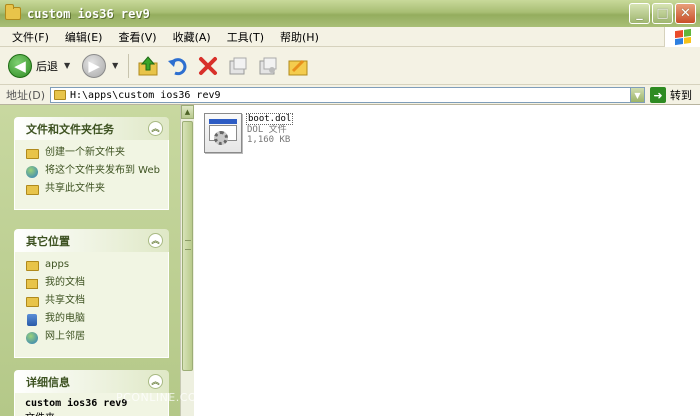 This screenshot has width=700, height=416. I want to click on folders-view-button, so click(298, 66).